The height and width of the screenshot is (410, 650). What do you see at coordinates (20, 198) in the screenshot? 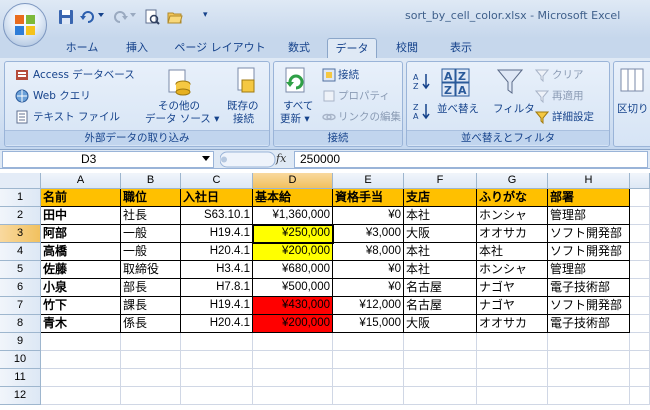
I see `row-header-1: 1` at bounding box center [20, 198].